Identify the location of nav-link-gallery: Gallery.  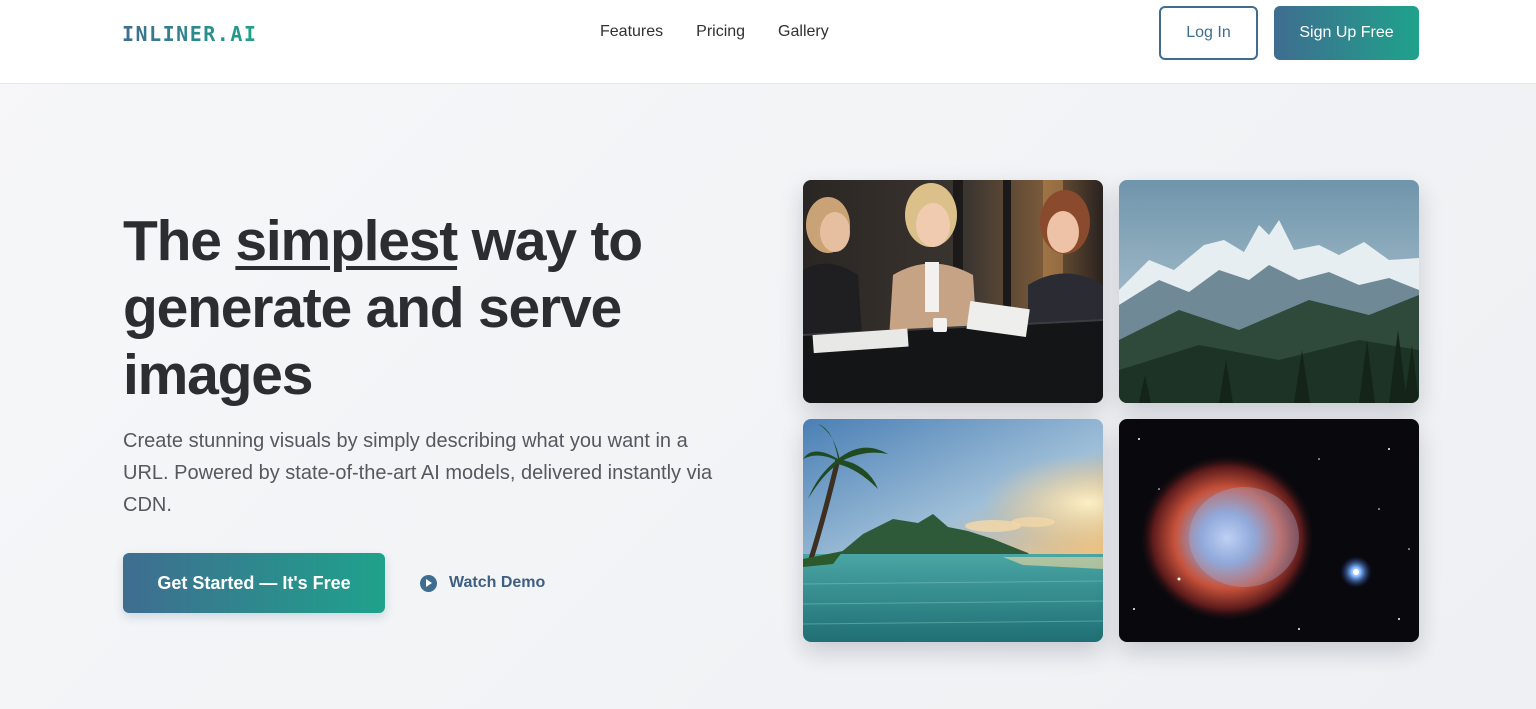
(803, 32).